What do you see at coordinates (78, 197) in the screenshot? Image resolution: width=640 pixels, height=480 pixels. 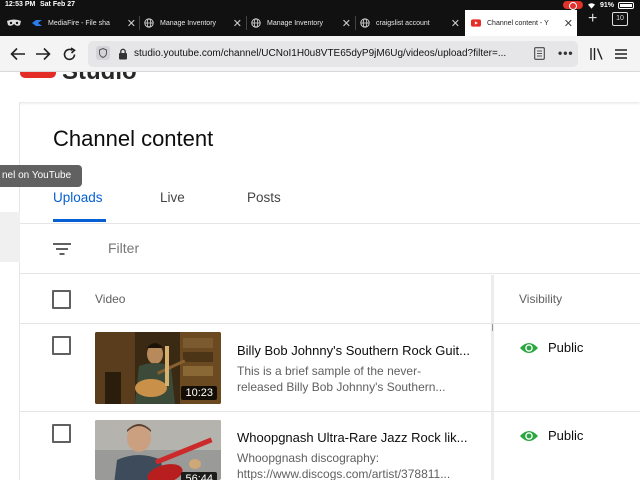 I see `tab-uploads: Uploads` at bounding box center [78, 197].